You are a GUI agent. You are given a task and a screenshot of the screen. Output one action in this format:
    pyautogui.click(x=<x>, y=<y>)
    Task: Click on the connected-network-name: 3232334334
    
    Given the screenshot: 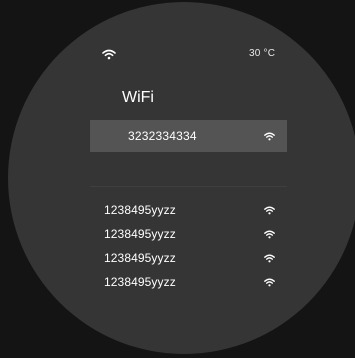 What is the action you would take?
    pyautogui.click(x=162, y=136)
    